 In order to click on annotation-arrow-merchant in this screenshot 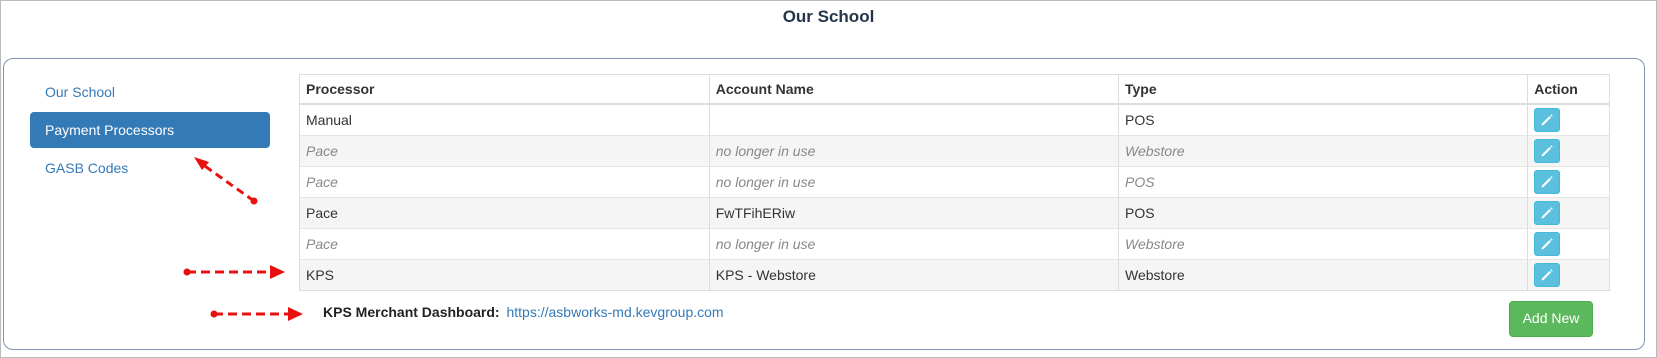, I will do `click(256, 314)`.